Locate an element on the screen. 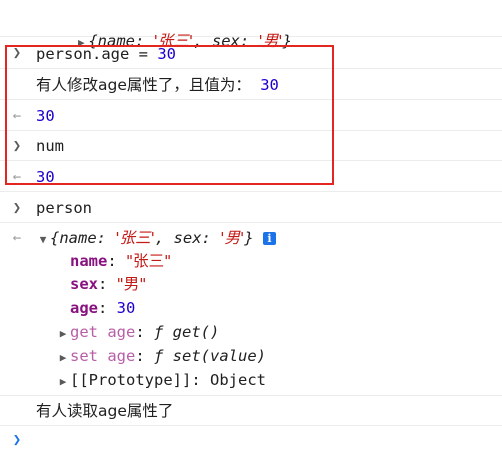 Image resolution: width=502 pixels, height=460 pixels. console-prompt-input is located at coordinates (256, 440).